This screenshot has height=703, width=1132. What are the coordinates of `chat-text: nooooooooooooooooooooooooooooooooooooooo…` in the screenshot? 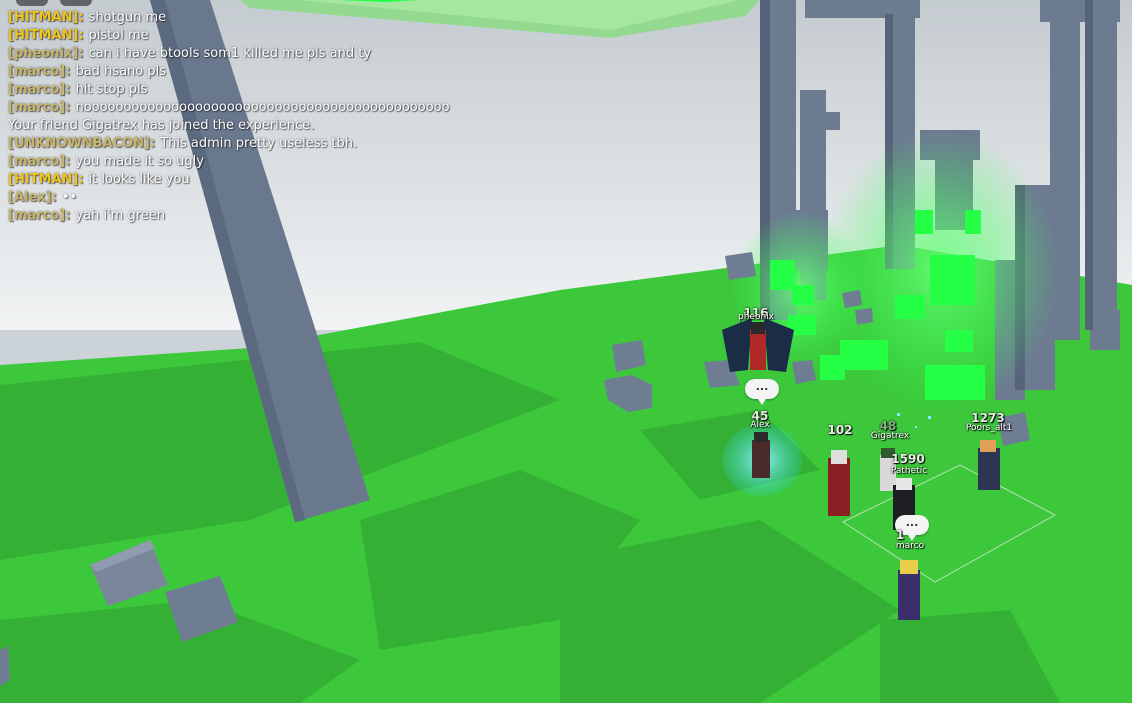 It's located at (262, 107).